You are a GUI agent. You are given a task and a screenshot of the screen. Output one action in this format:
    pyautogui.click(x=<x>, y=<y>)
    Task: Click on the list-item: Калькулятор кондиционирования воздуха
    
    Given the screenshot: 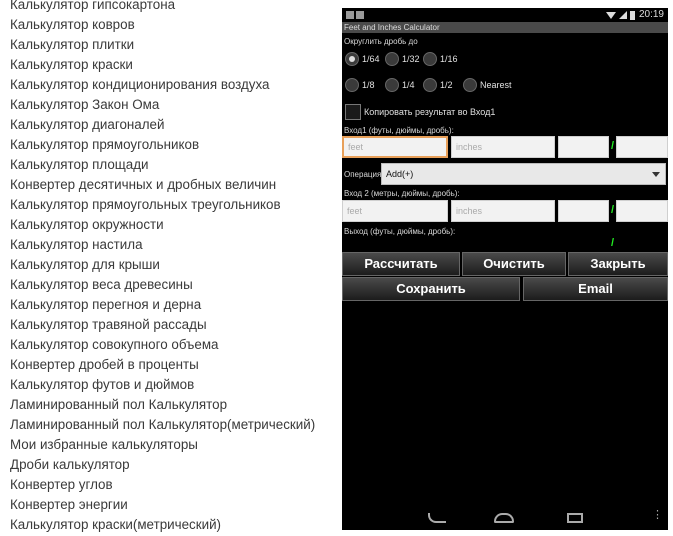 What is the action you would take?
    pyautogui.click(x=175, y=85)
    